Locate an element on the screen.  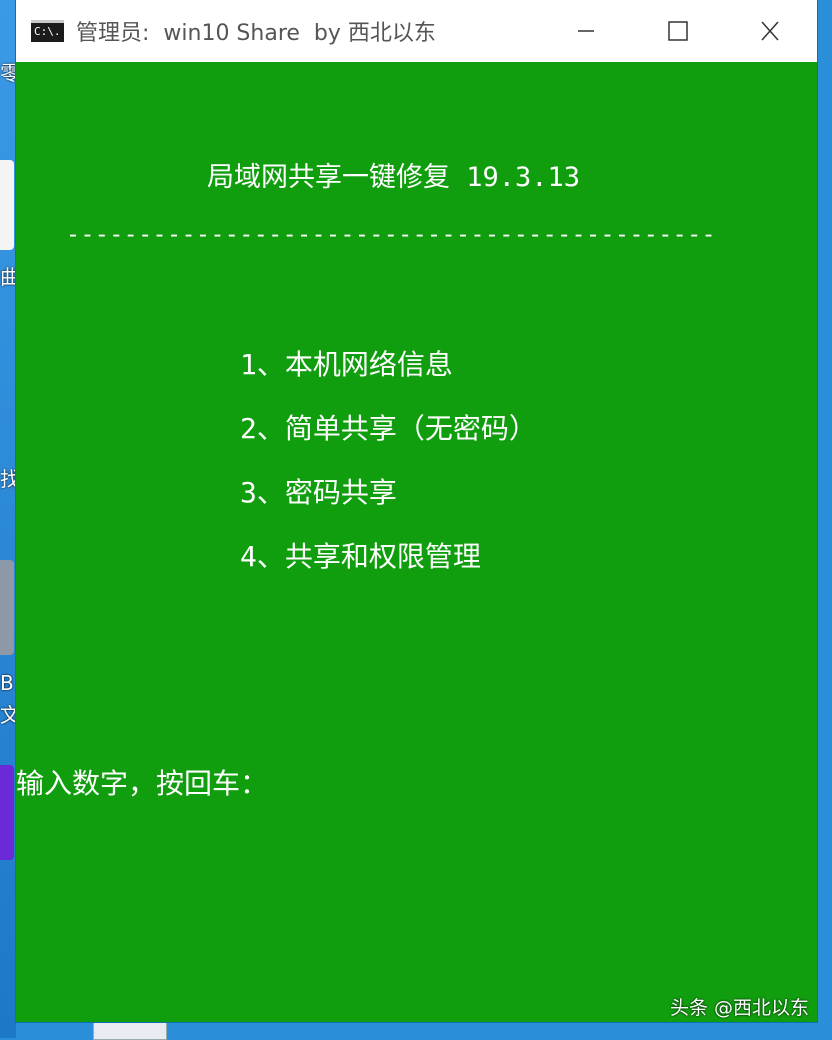
desktop-icon-label: B is located at coordinates (8, 683).